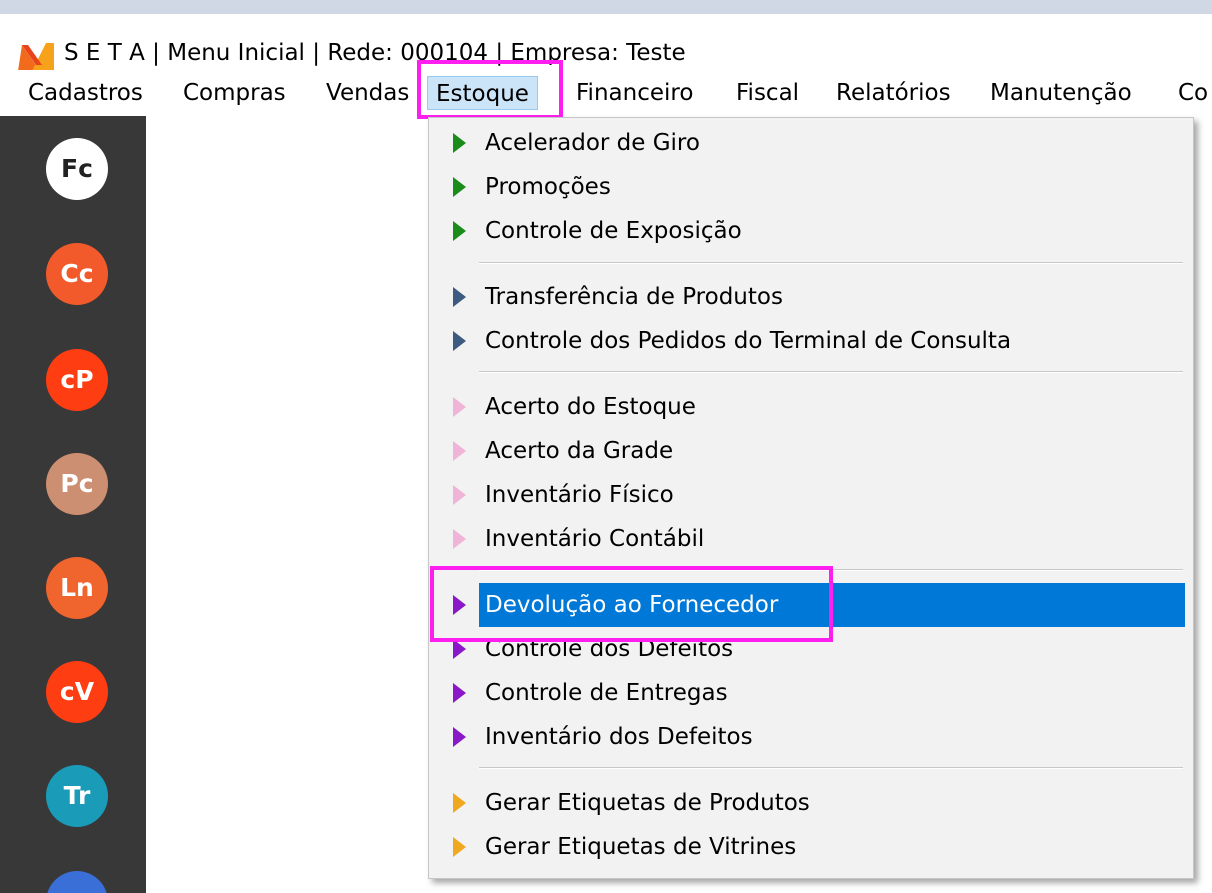 This screenshot has height=893, width=1212. Describe the element at coordinates (893, 93) in the screenshot. I see `menu-relatorios: Relatórios` at that location.